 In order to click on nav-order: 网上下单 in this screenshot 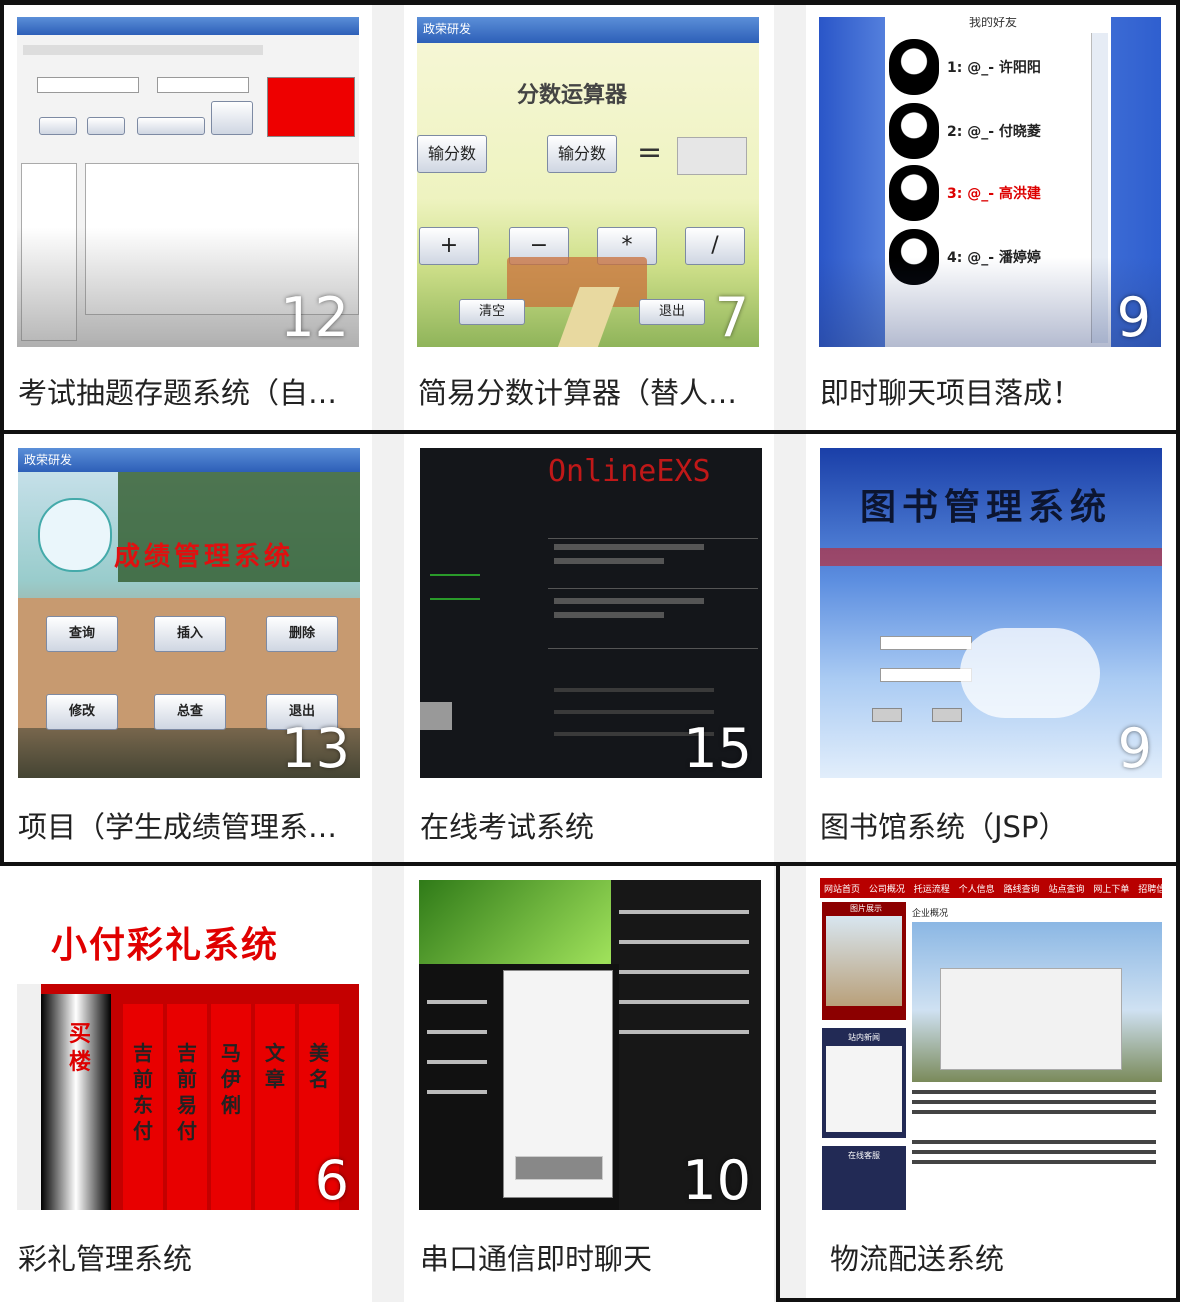, I will do `click(1111, 890)`.